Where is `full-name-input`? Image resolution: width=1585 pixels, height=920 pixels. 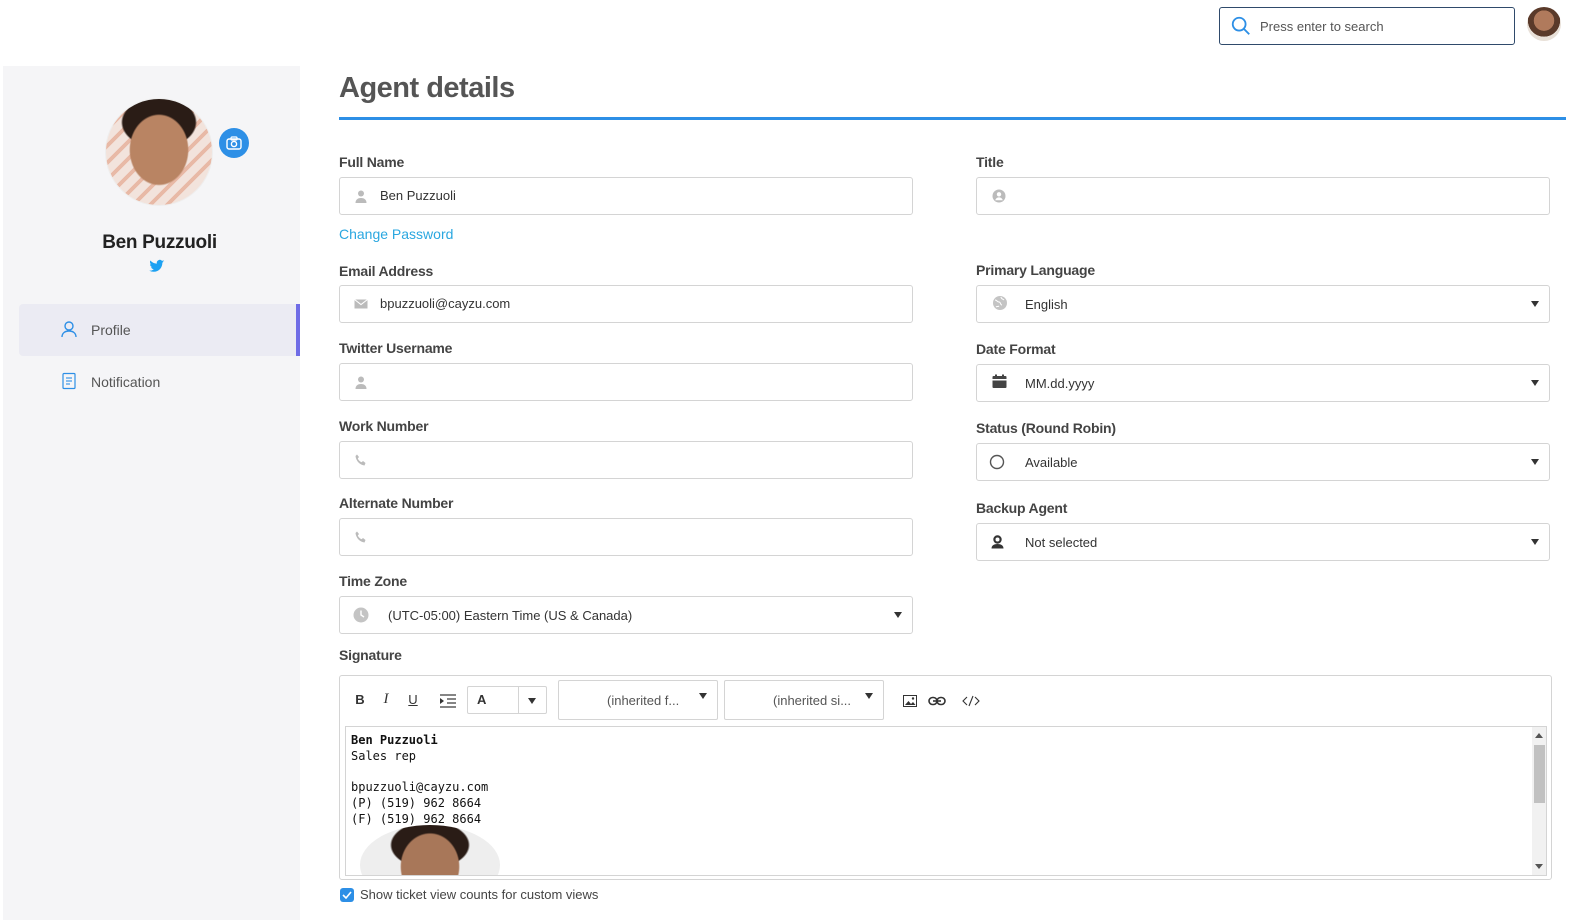
full-name-input is located at coordinates (620, 195).